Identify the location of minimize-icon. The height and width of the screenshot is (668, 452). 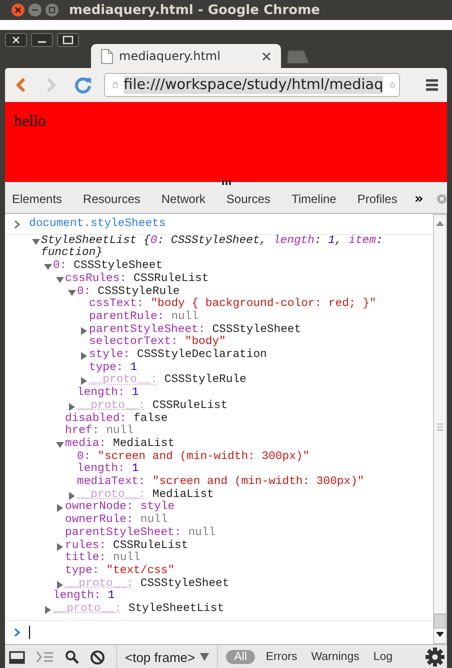
(42, 40).